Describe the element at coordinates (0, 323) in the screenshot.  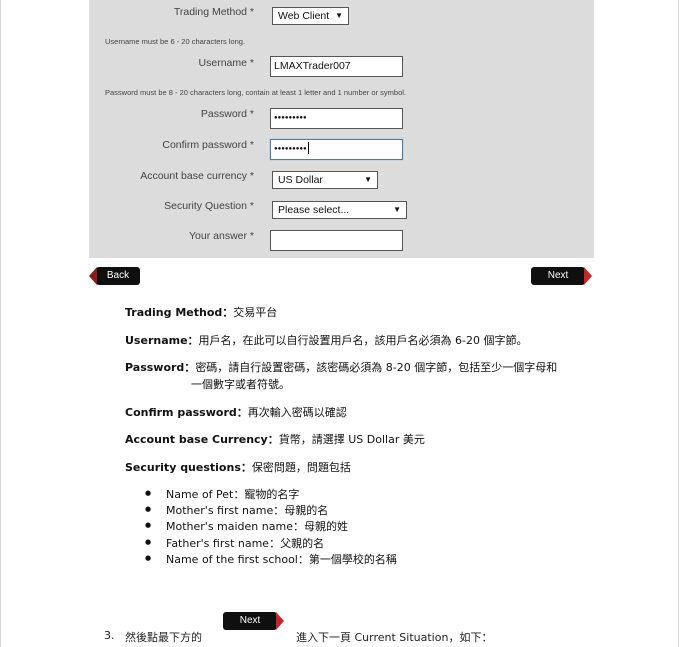
I see `page-border-left` at that location.